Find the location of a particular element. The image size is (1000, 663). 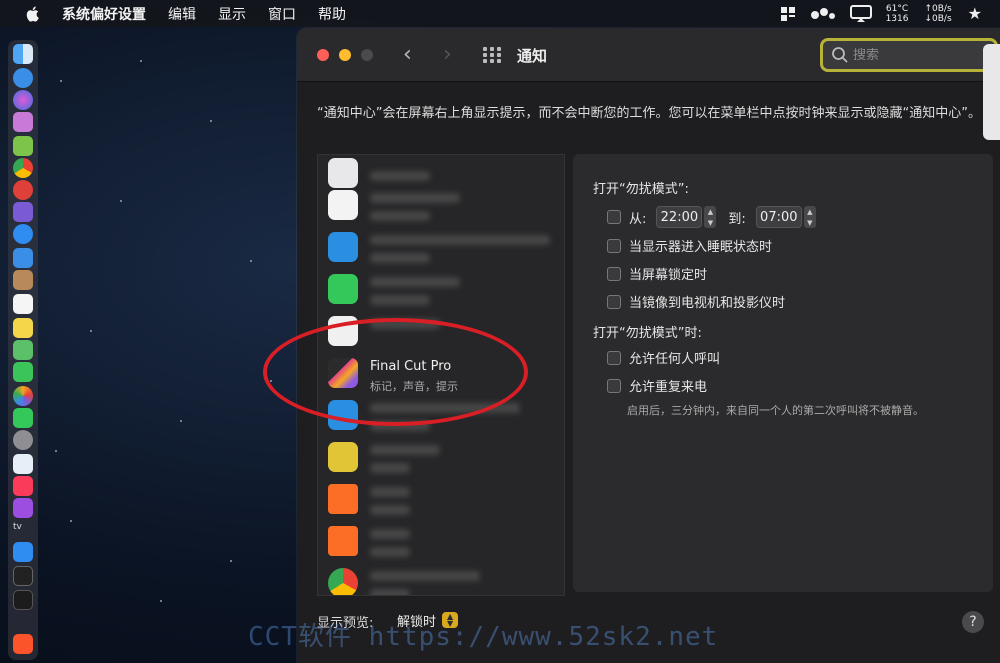

gitlab-icon is located at coordinates (343, 541).